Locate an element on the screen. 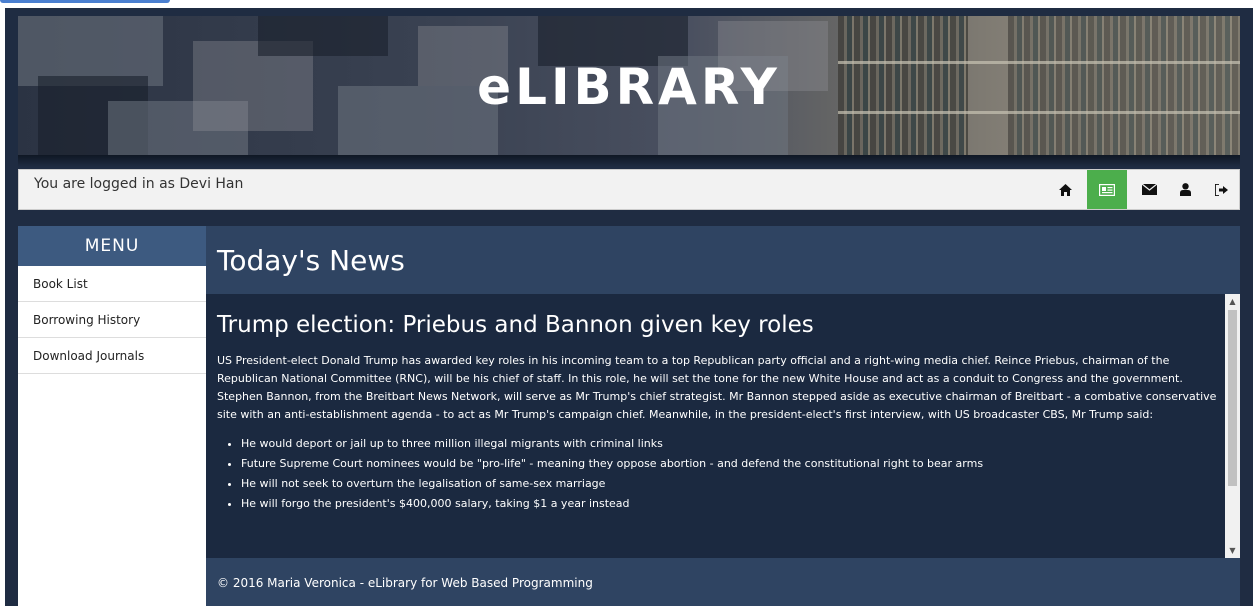  page-title: Today's News is located at coordinates (311, 260).